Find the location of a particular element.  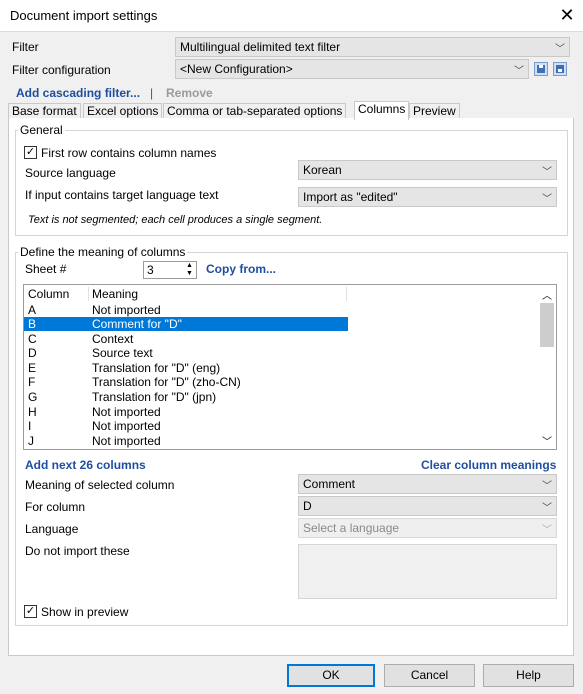

meaning-value: Comment is located at coordinates (329, 484).